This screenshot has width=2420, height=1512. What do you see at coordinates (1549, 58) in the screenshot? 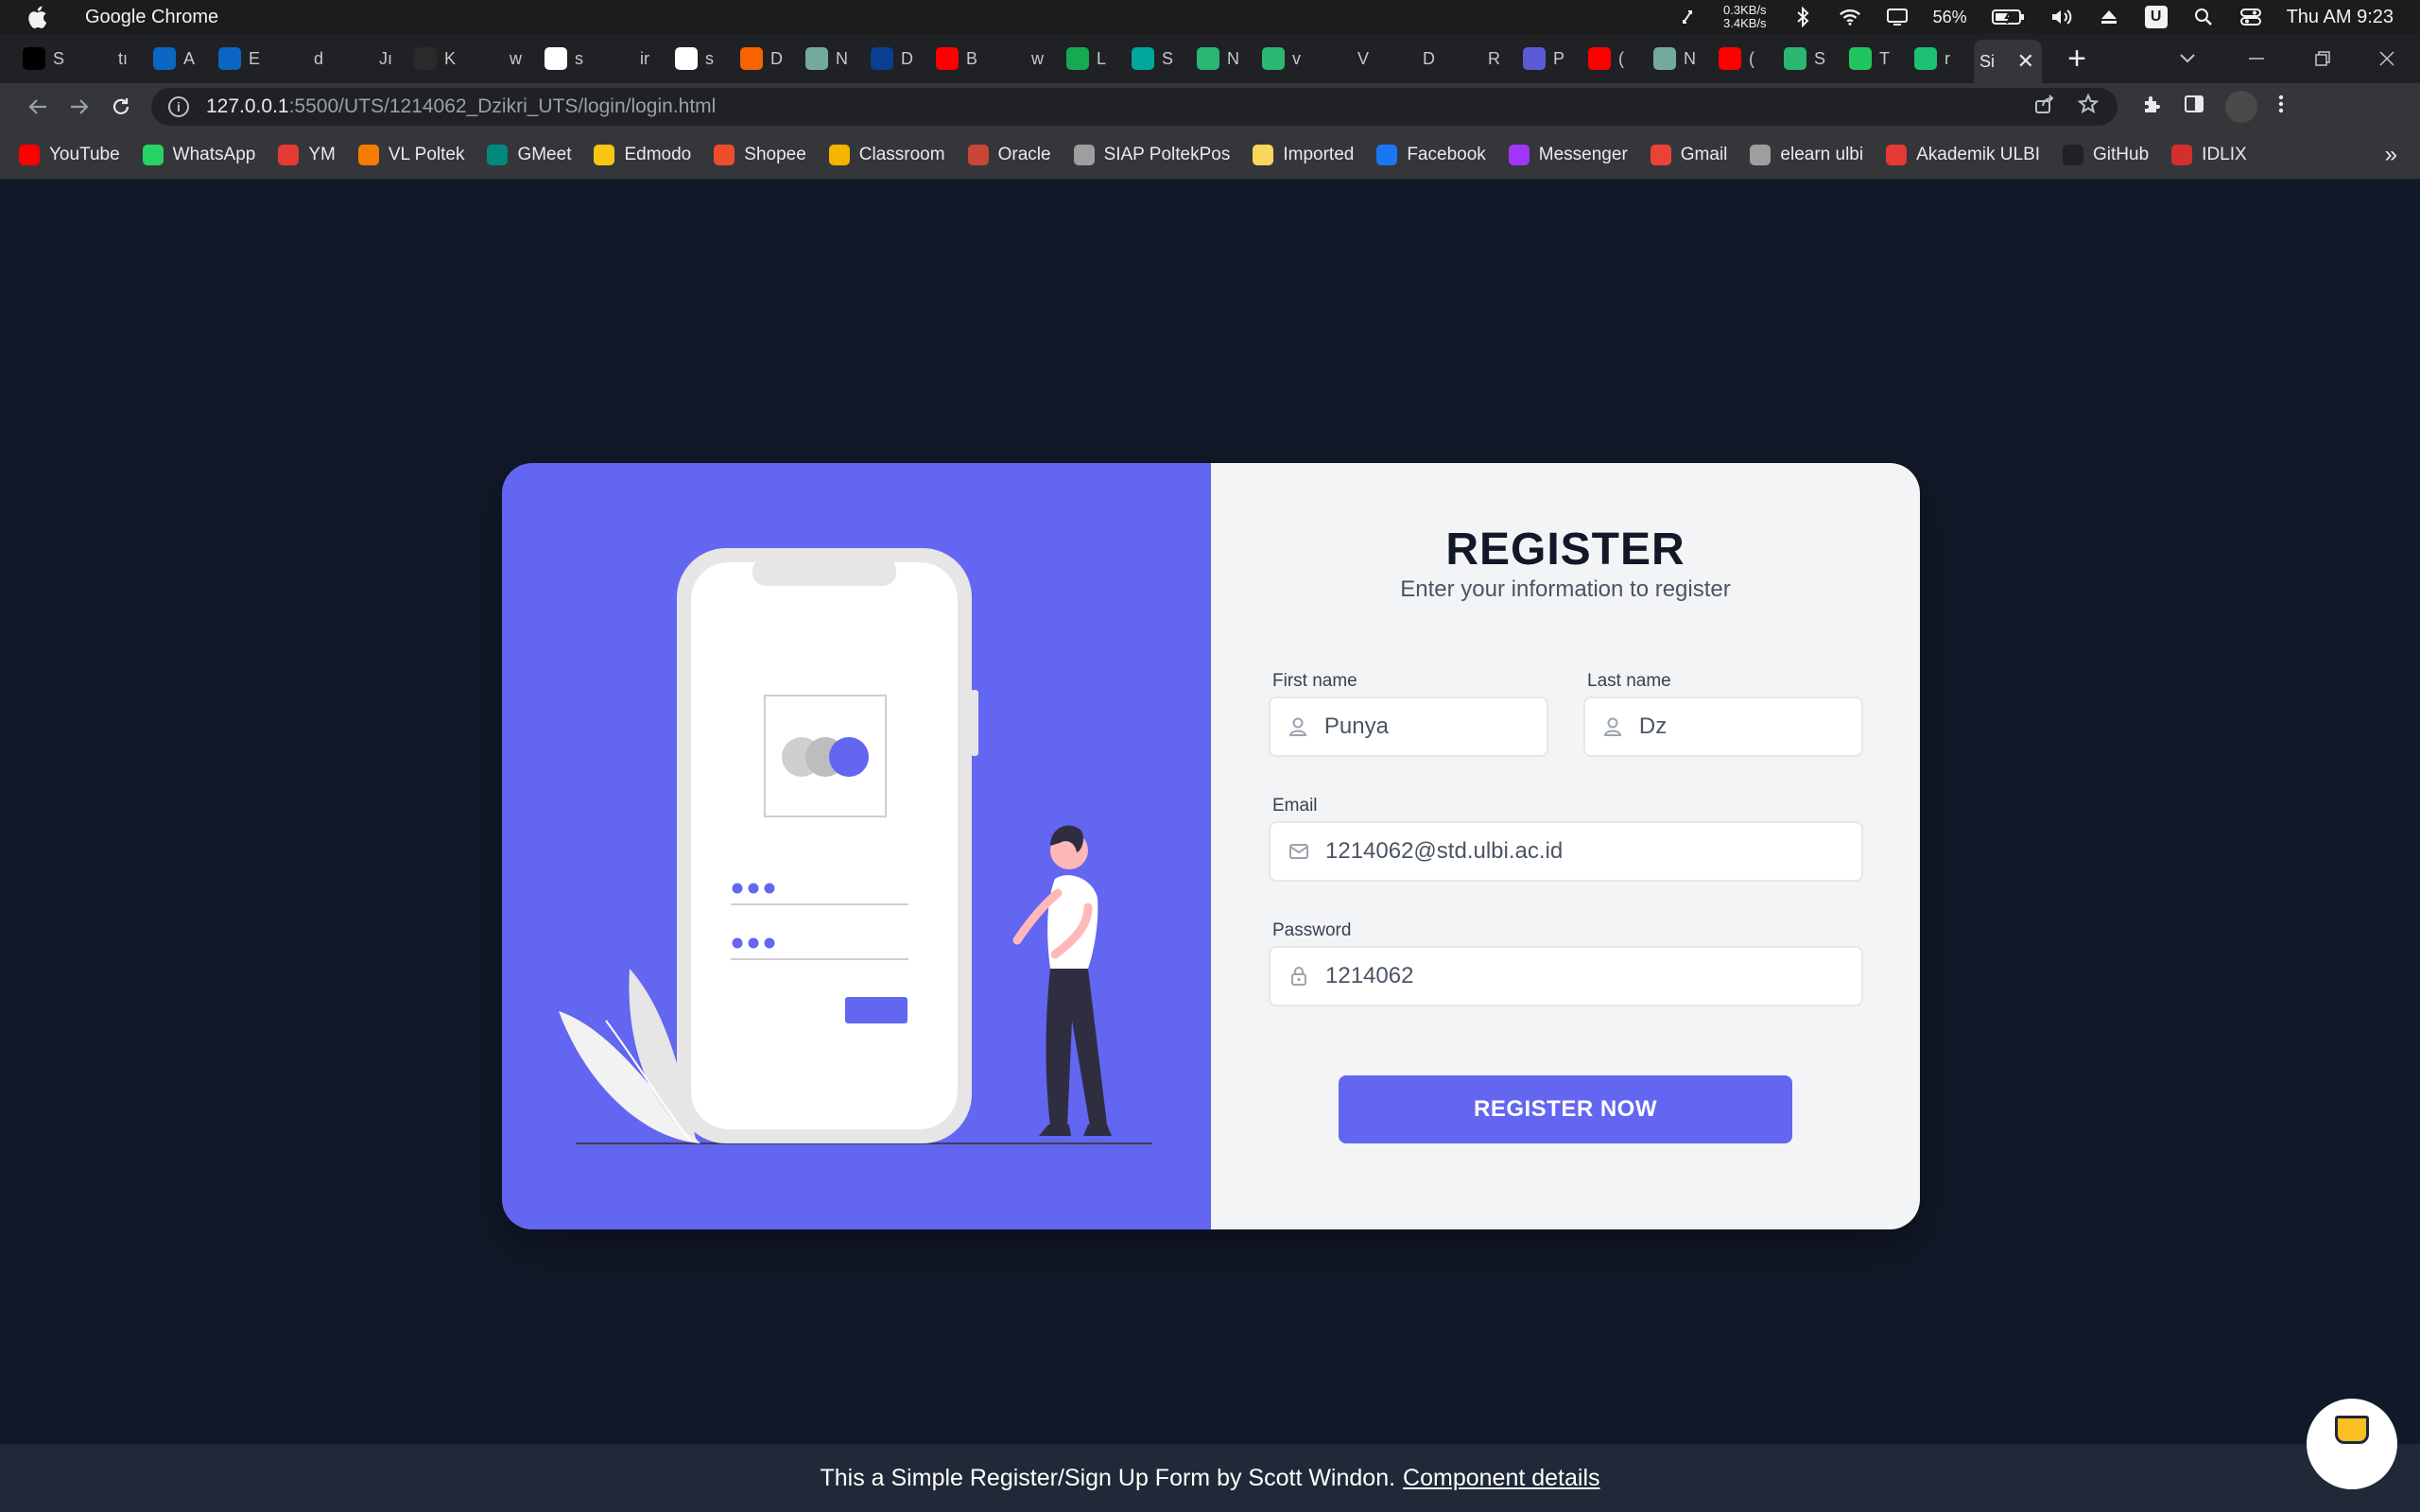
I see `tab: P` at bounding box center [1549, 58].